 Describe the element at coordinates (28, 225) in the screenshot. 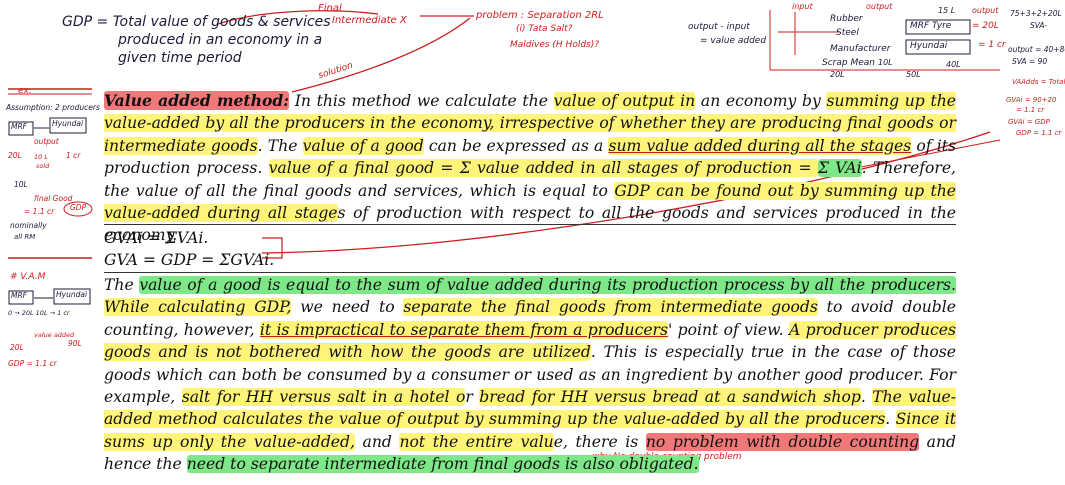

I see `margin-nominally: nominally` at that location.